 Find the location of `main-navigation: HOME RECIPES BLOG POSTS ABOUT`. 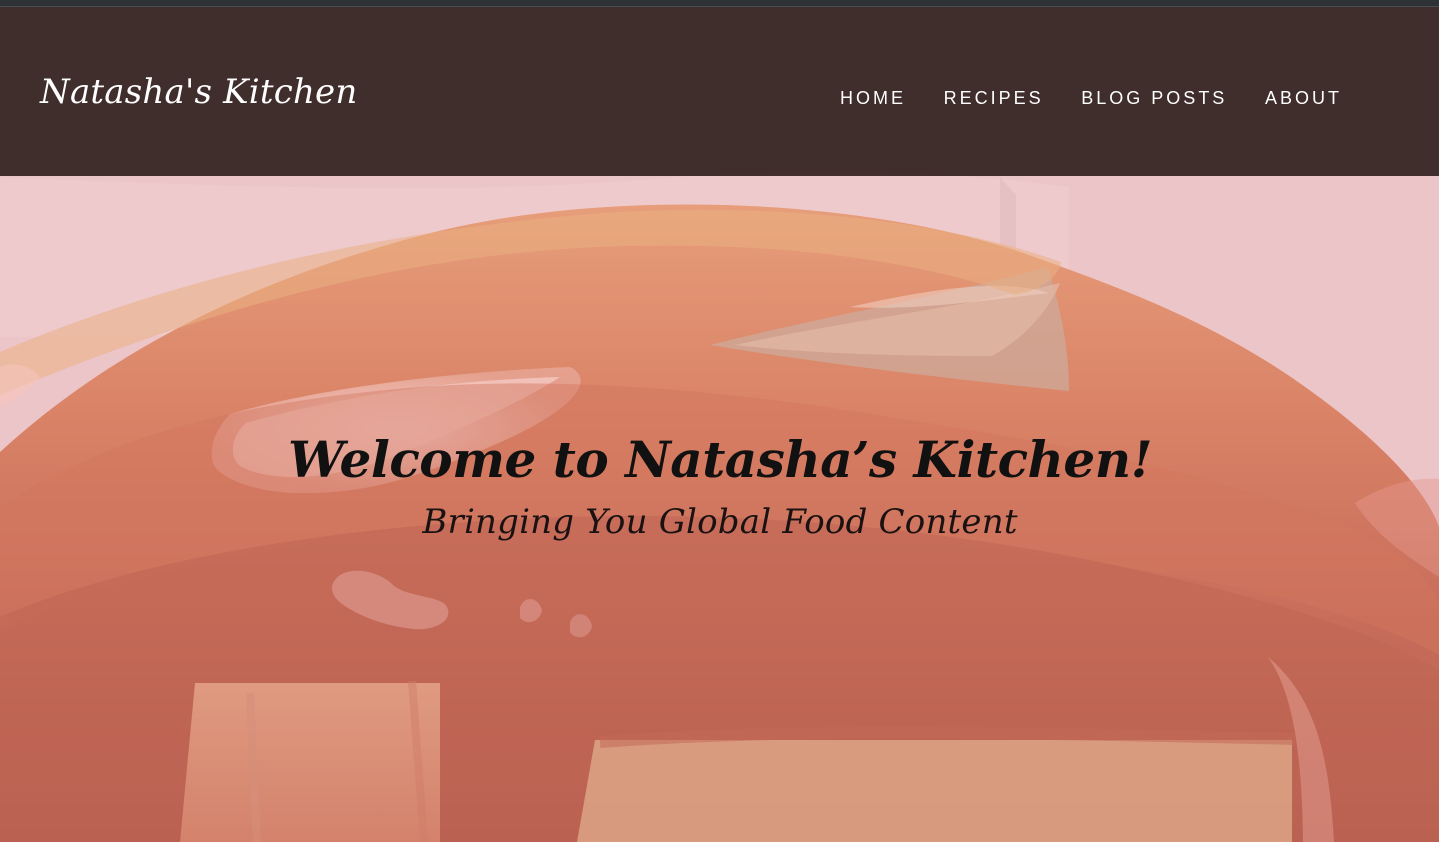

main-navigation: HOME RECIPES BLOG POSTS ABOUT is located at coordinates (1091, 98).